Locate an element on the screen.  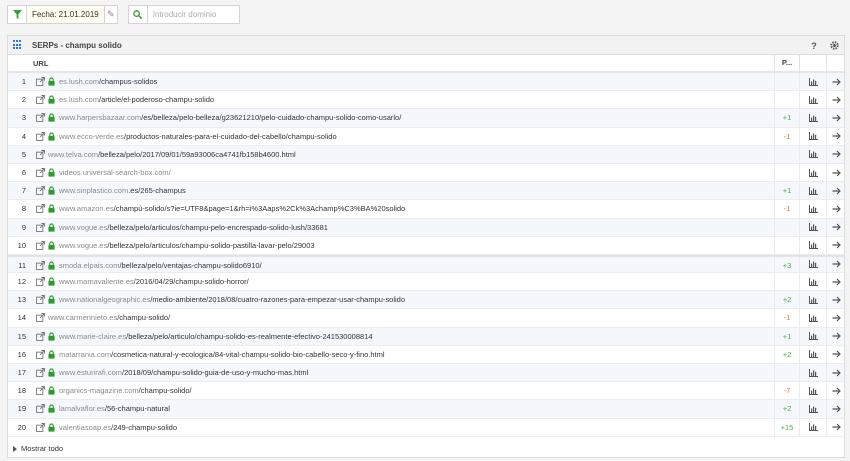
grid-icon is located at coordinates (18, 45).